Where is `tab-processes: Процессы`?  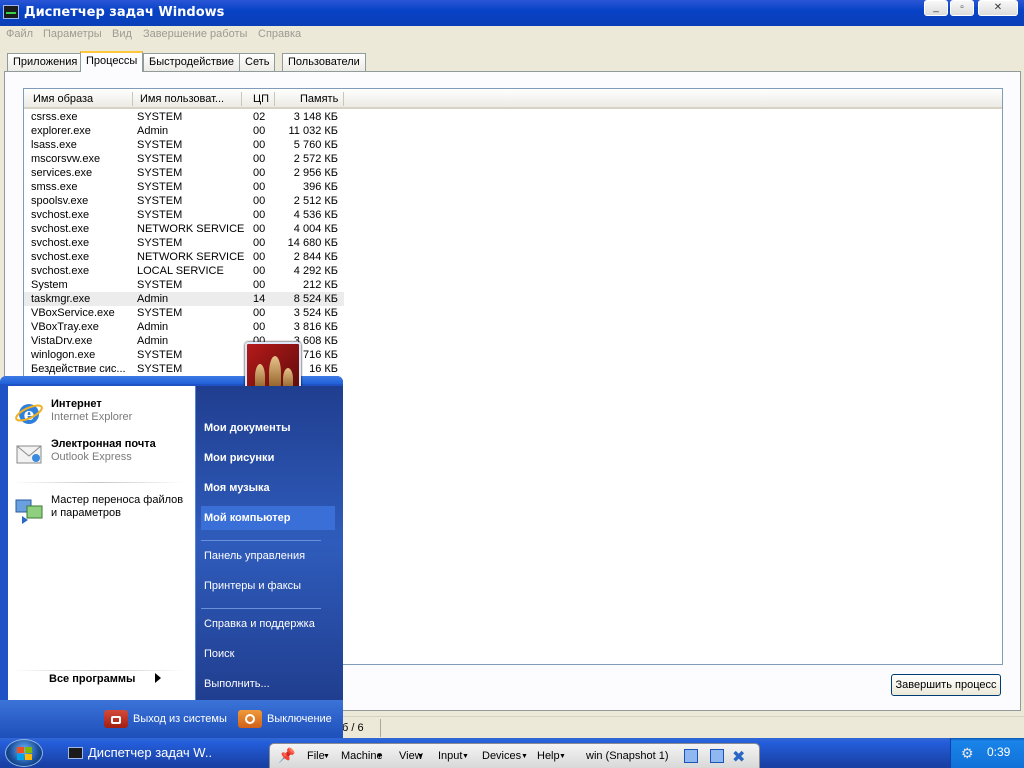
tab-processes: Процессы is located at coordinates (112, 61).